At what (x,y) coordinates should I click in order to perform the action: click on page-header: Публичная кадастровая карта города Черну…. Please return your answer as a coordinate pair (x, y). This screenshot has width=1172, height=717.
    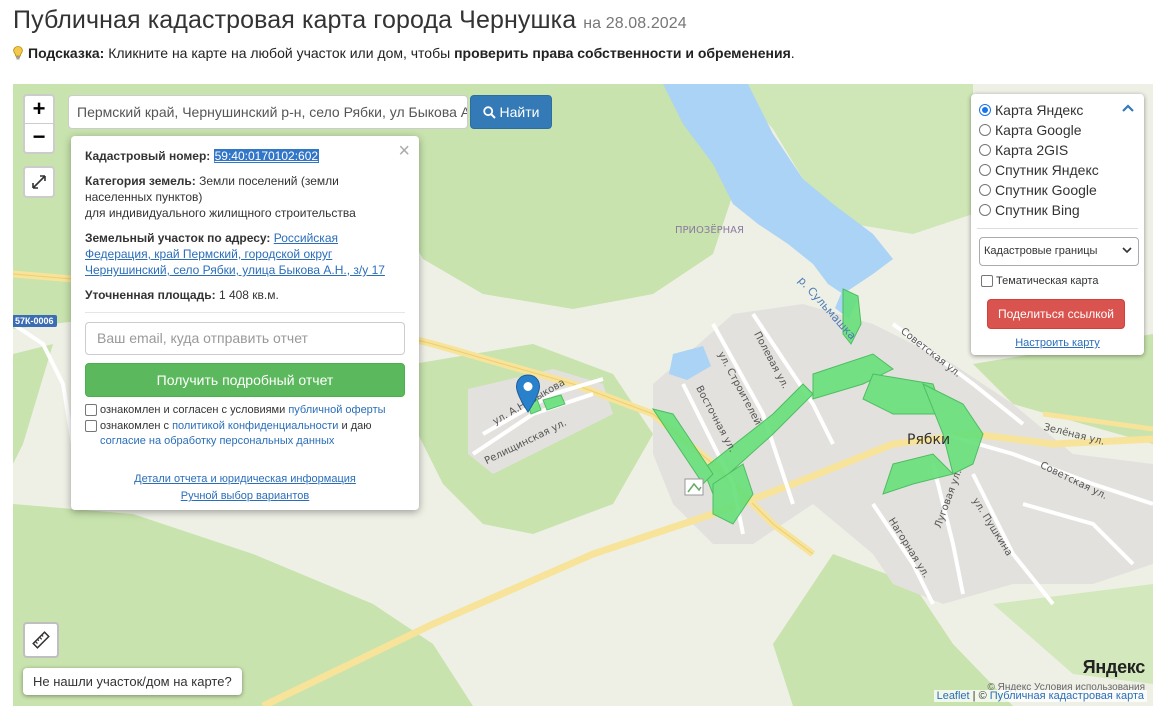
    Looking at the image, I should click on (588, 20).